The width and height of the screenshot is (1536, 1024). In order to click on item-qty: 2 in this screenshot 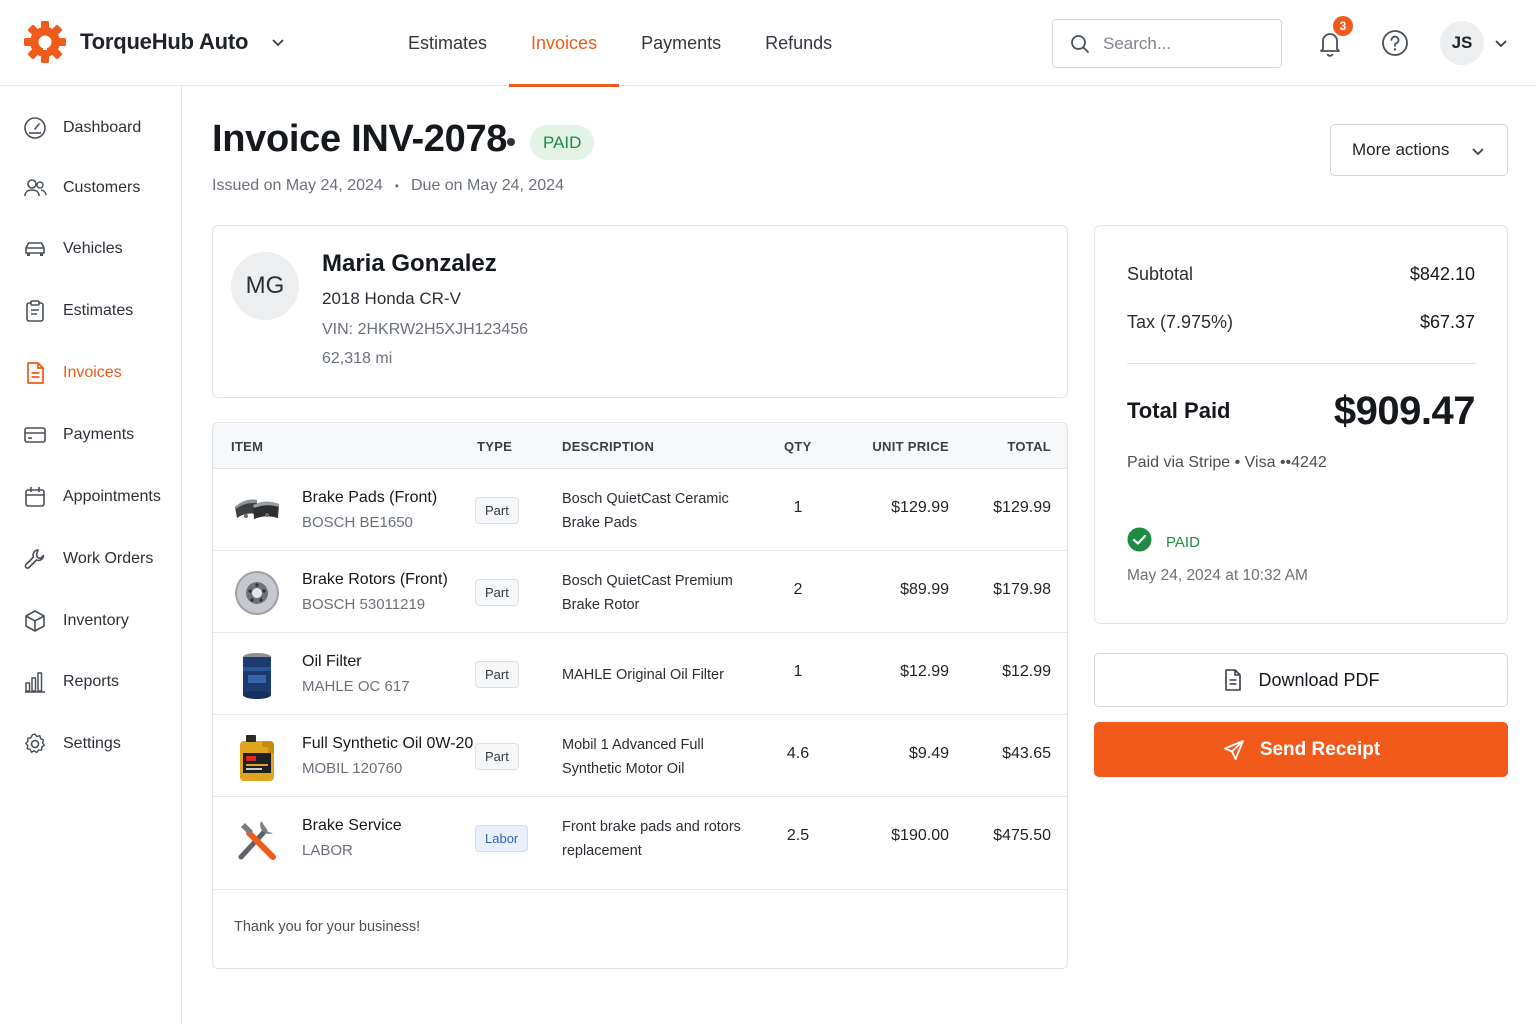, I will do `click(798, 589)`.